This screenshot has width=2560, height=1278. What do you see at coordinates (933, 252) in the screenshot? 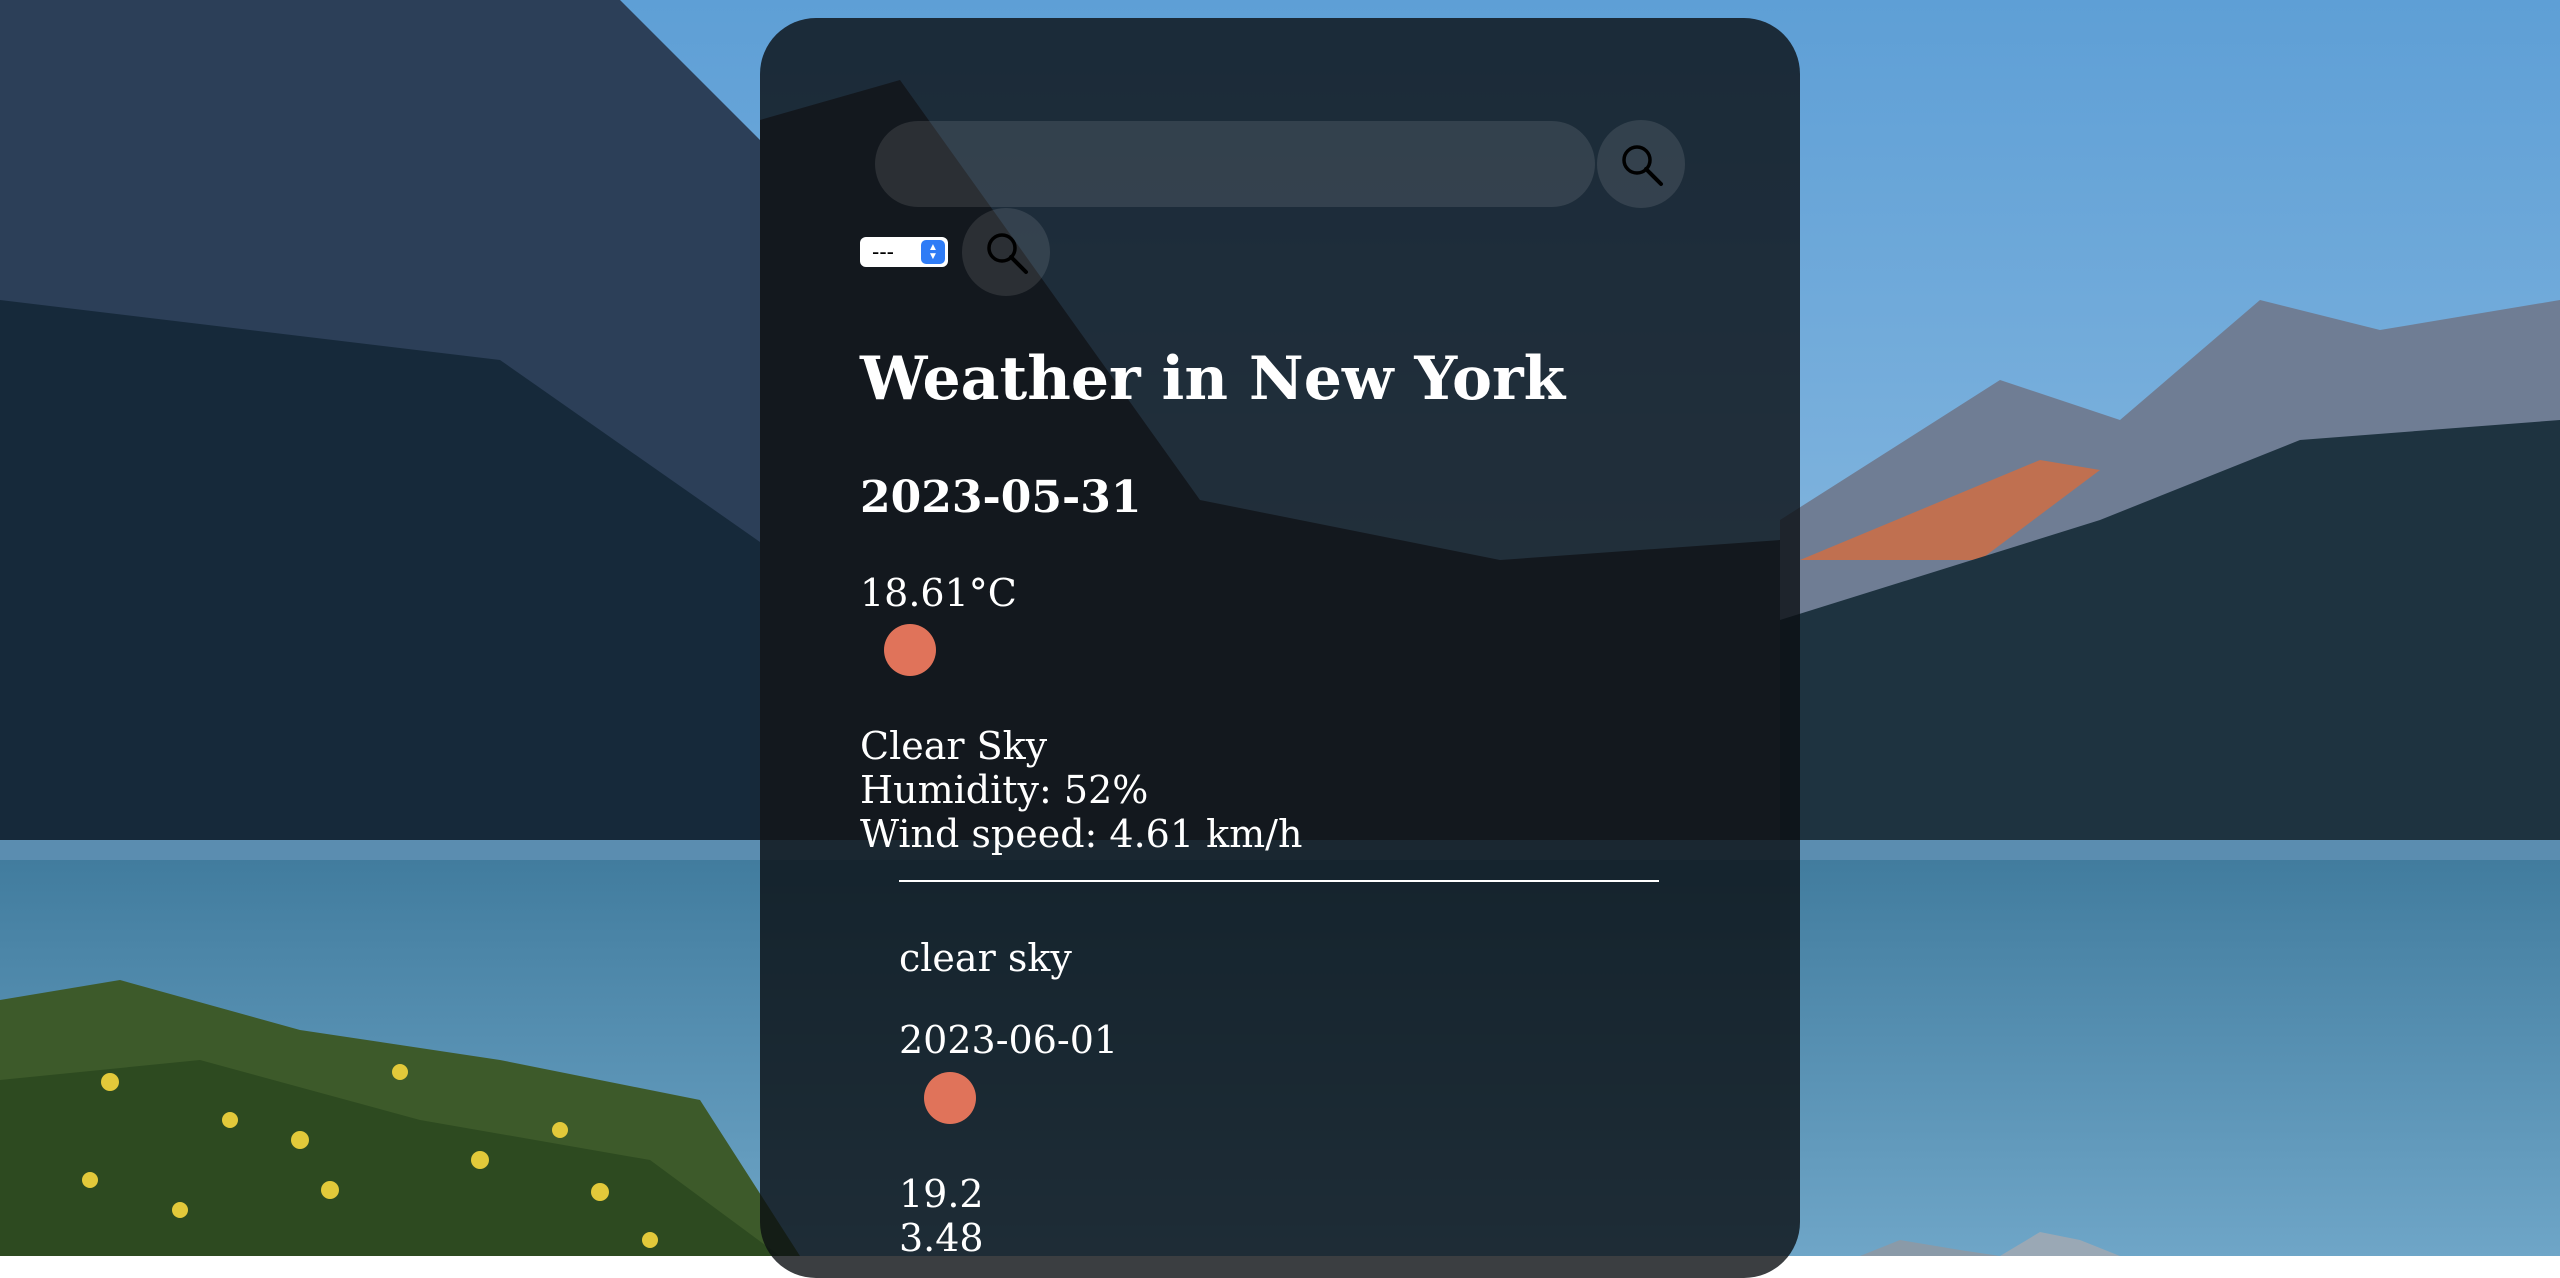
I see `select-stepper-icon: ▲ ▼` at bounding box center [933, 252].